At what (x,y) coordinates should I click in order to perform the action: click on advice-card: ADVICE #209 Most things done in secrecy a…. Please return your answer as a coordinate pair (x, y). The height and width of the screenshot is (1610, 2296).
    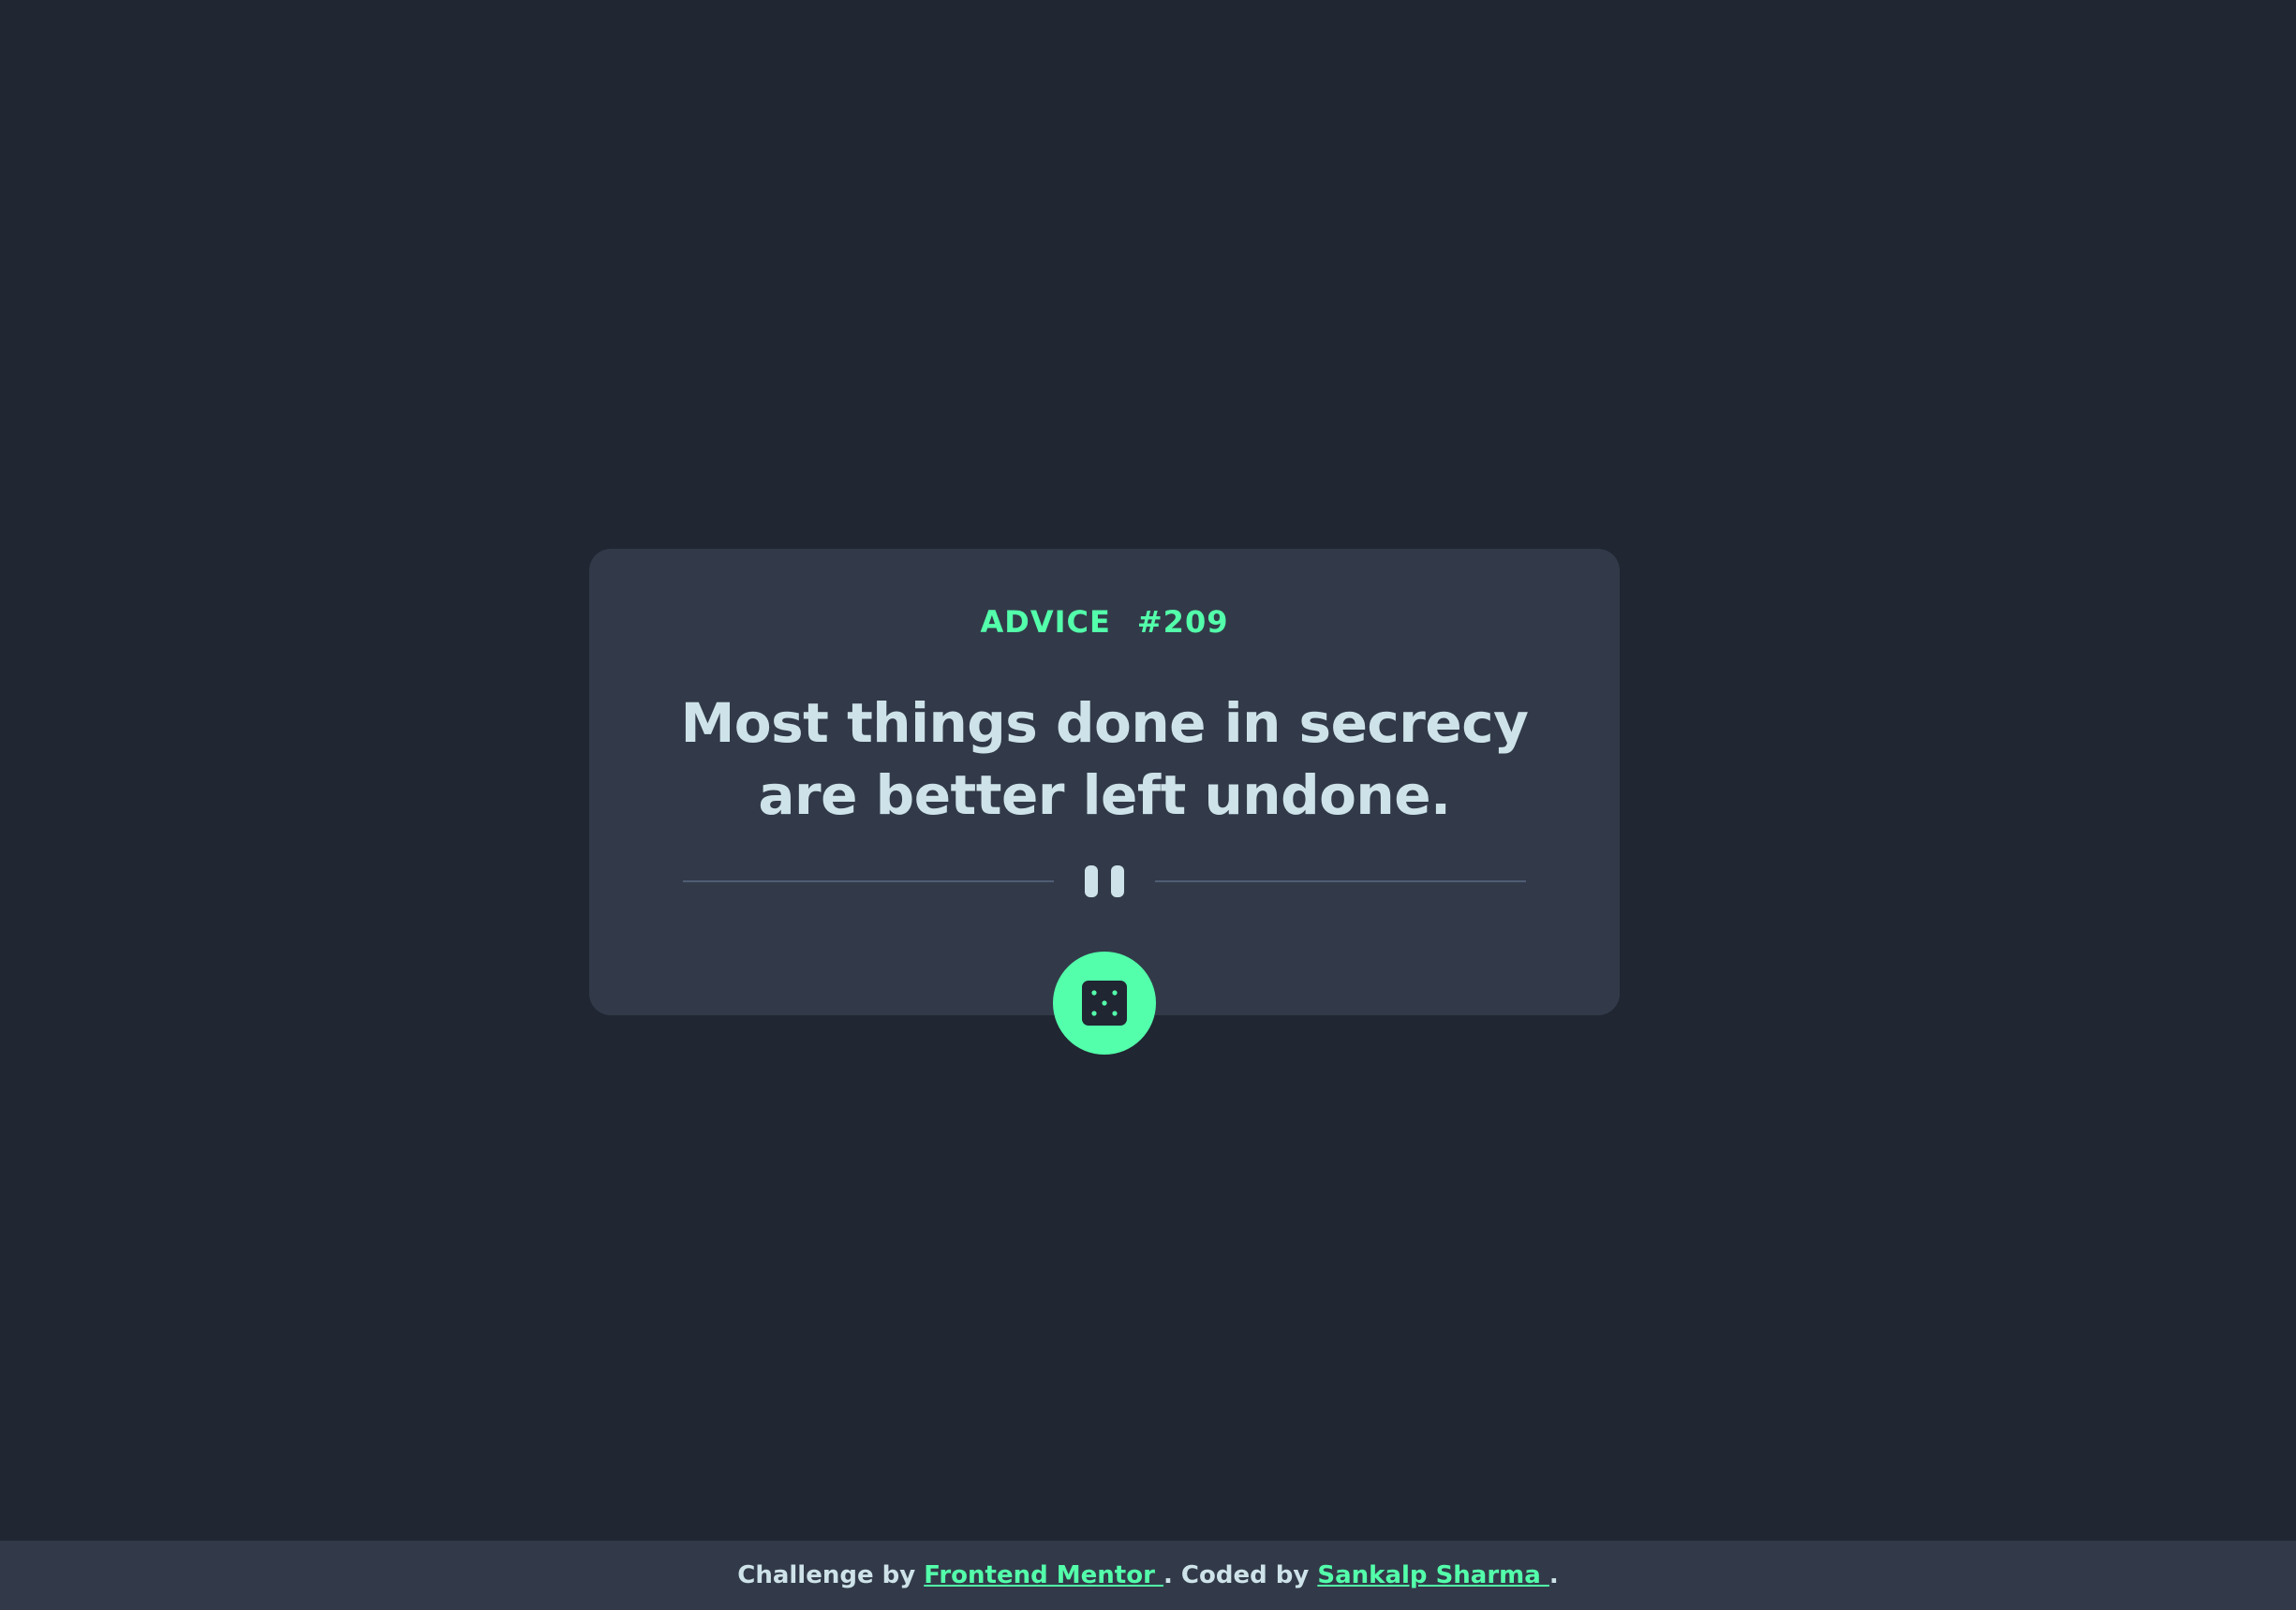
    Looking at the image, I should click on (1104, 782).